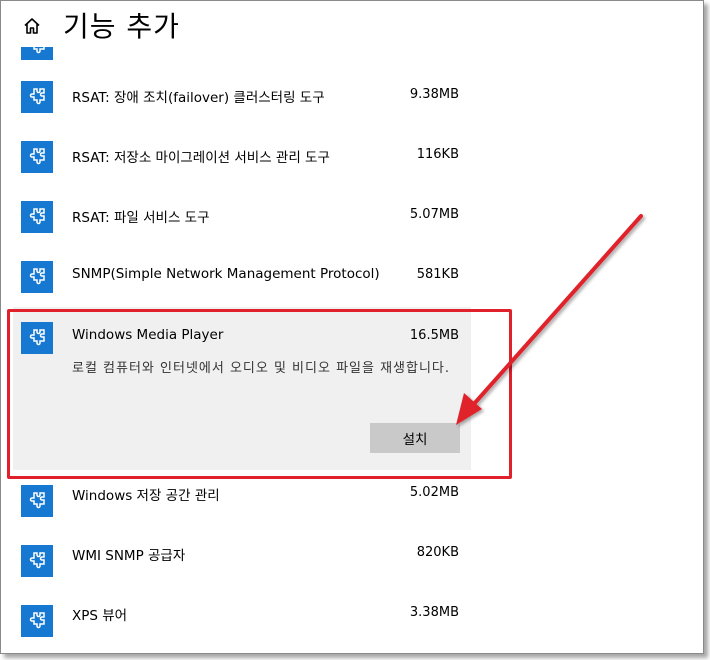 This screenshot has height=660, width=710. What do you see at coordinates (242, 500) in the screenshot?
I see `list-item: Windows 저장 공간 관리 5.02MB` at bounding box center [242, 500].